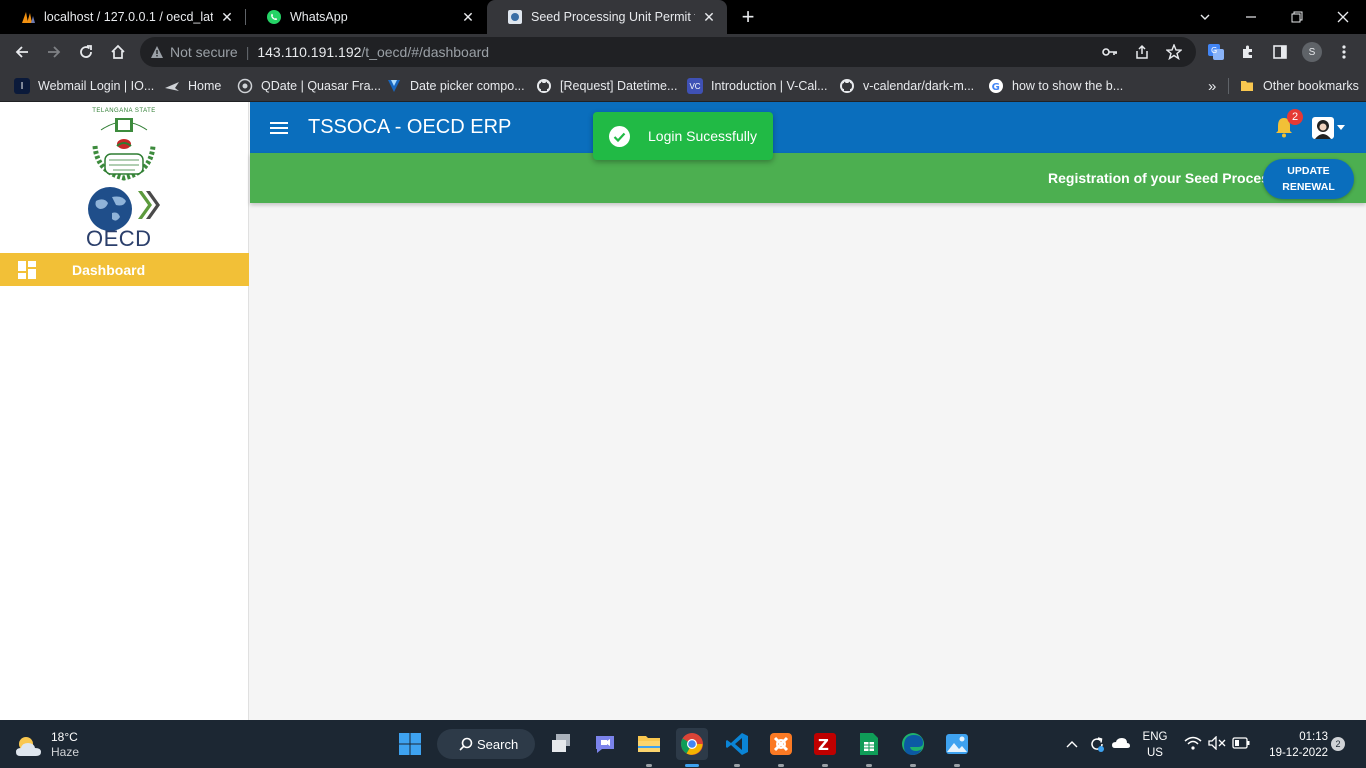  I want to click on more-vertical-icon, so click(1344, 52).